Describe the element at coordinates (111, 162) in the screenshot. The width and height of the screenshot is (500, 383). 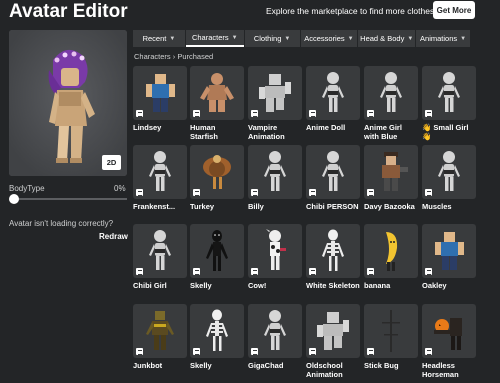
I see `toggle-2d-button: 2D` at that location.